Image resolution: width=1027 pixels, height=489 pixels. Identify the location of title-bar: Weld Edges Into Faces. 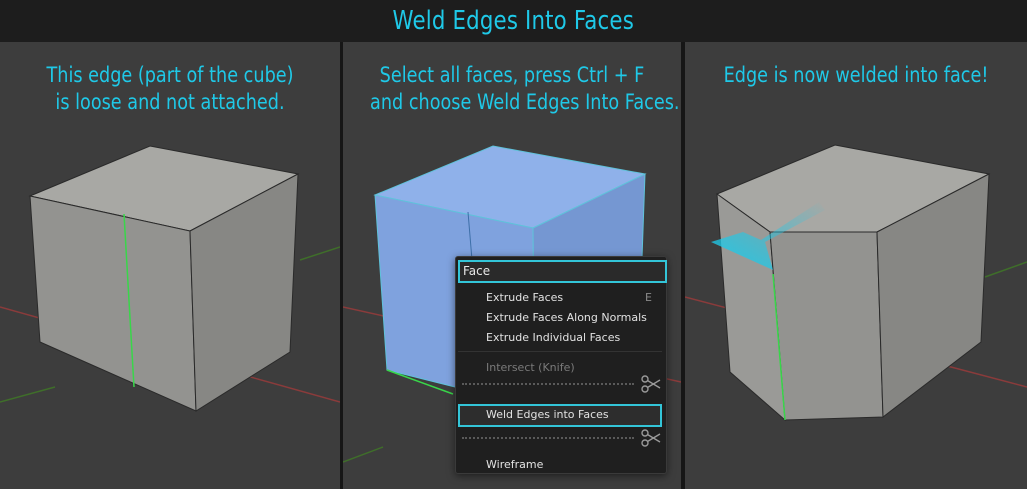
(513, 21).